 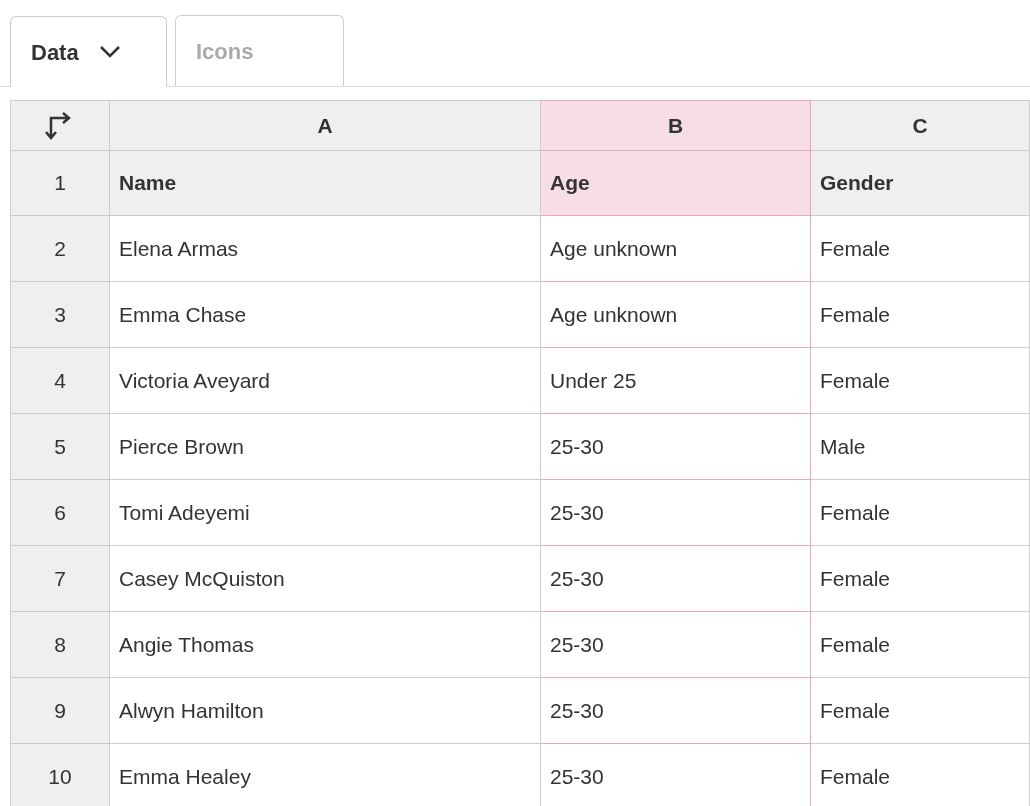 I want to click on table-cell: Casey McQuiston, so click(x=325, y=579).